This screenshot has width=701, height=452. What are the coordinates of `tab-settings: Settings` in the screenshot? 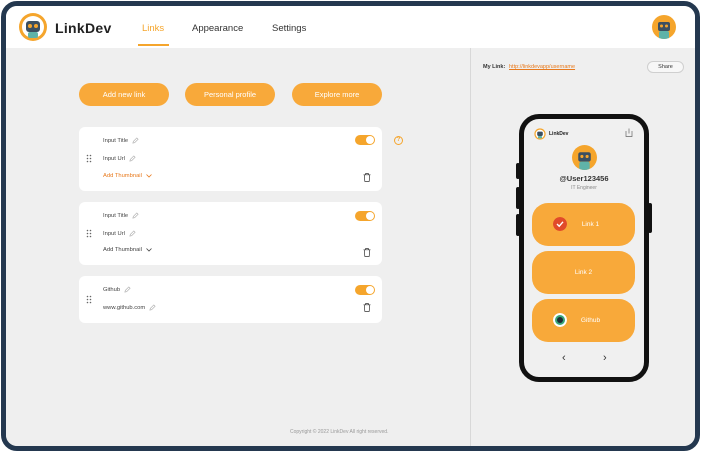 It's located at (289, 28).